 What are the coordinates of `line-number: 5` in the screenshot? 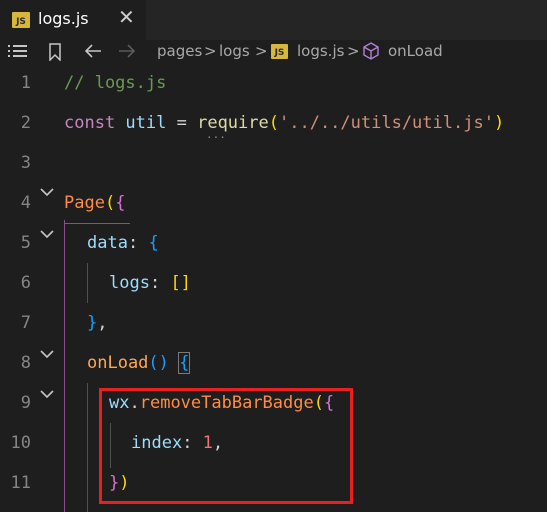 It's located at (25, 243).